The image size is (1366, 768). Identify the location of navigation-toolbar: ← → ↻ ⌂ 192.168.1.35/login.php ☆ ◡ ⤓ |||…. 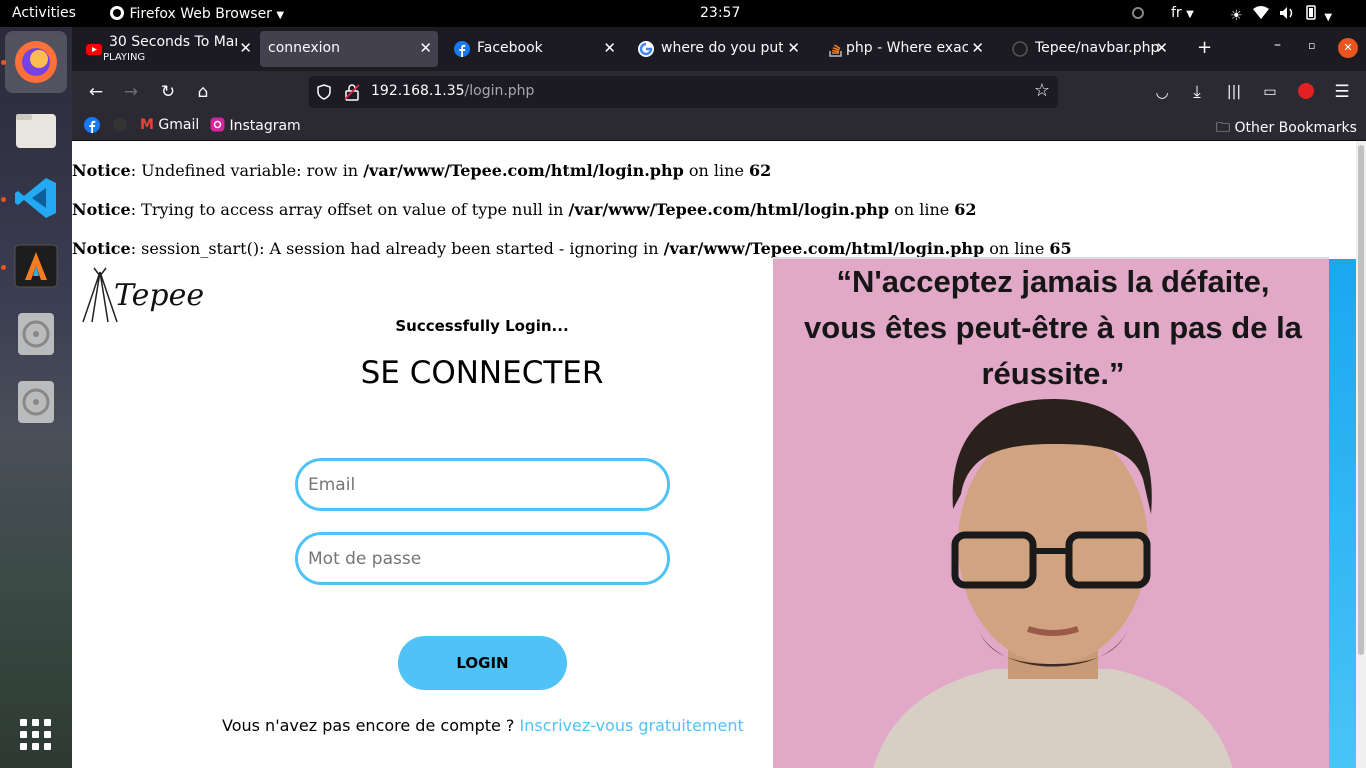
(719, 91).